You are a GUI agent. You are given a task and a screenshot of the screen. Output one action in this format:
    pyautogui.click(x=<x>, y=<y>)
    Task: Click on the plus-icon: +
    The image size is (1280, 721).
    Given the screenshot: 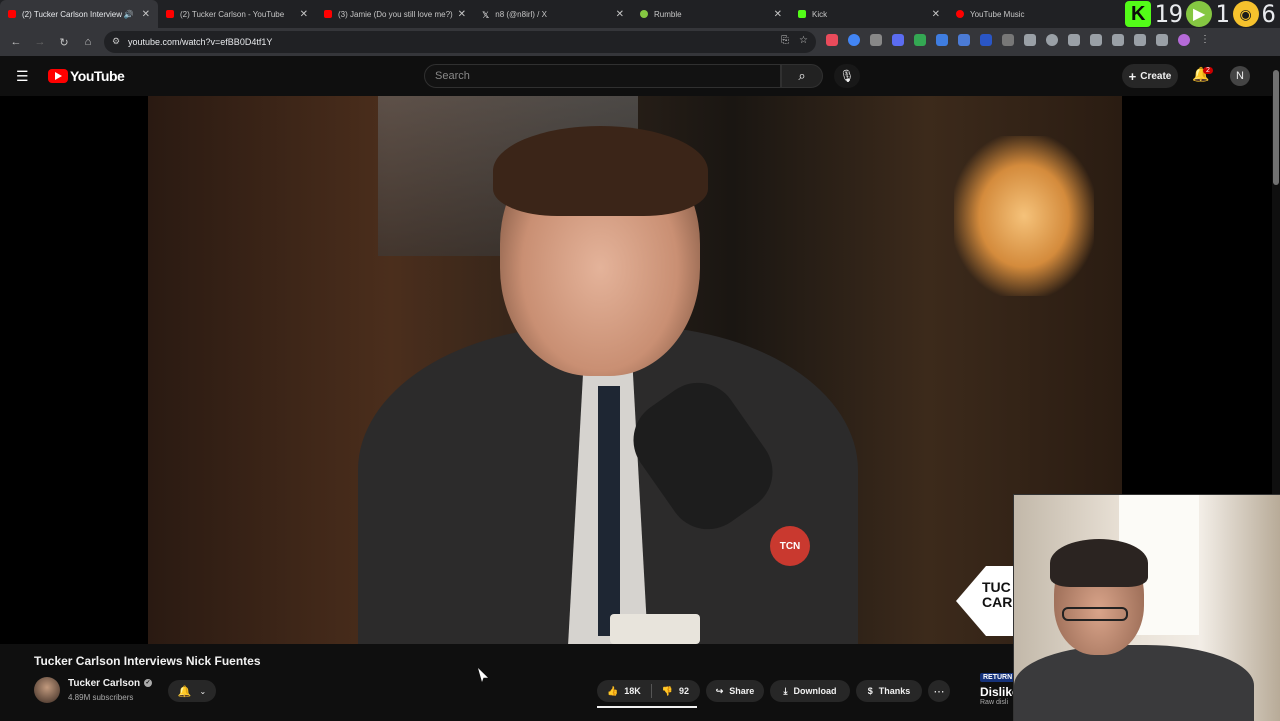 What is the action you would take?
    pyautogui.click(x=1132, y=76)
    